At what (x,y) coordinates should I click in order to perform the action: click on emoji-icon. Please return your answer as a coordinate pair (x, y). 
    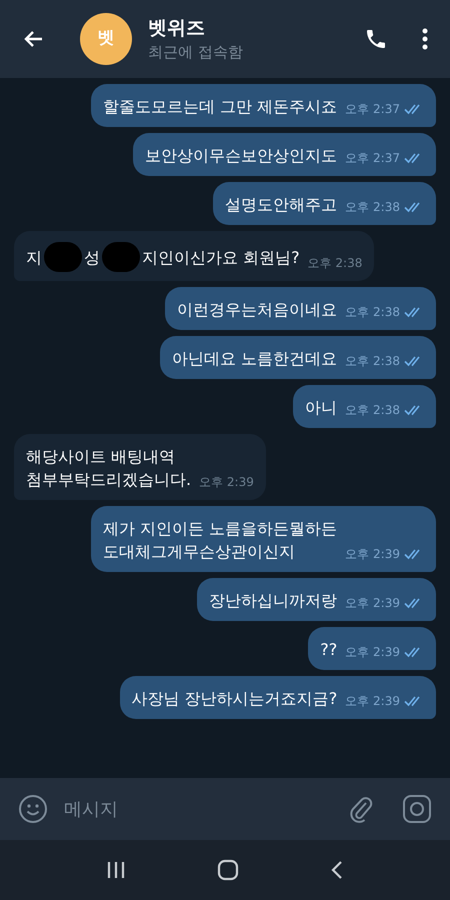
    Looking at the image, I should click on (33, 809).